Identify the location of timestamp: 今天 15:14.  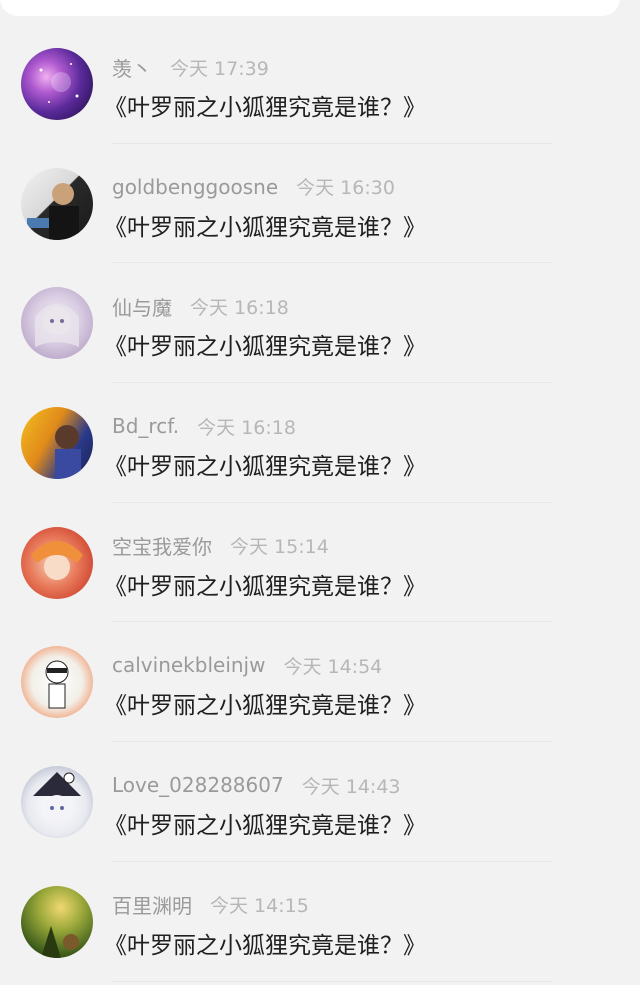
(279, 547).